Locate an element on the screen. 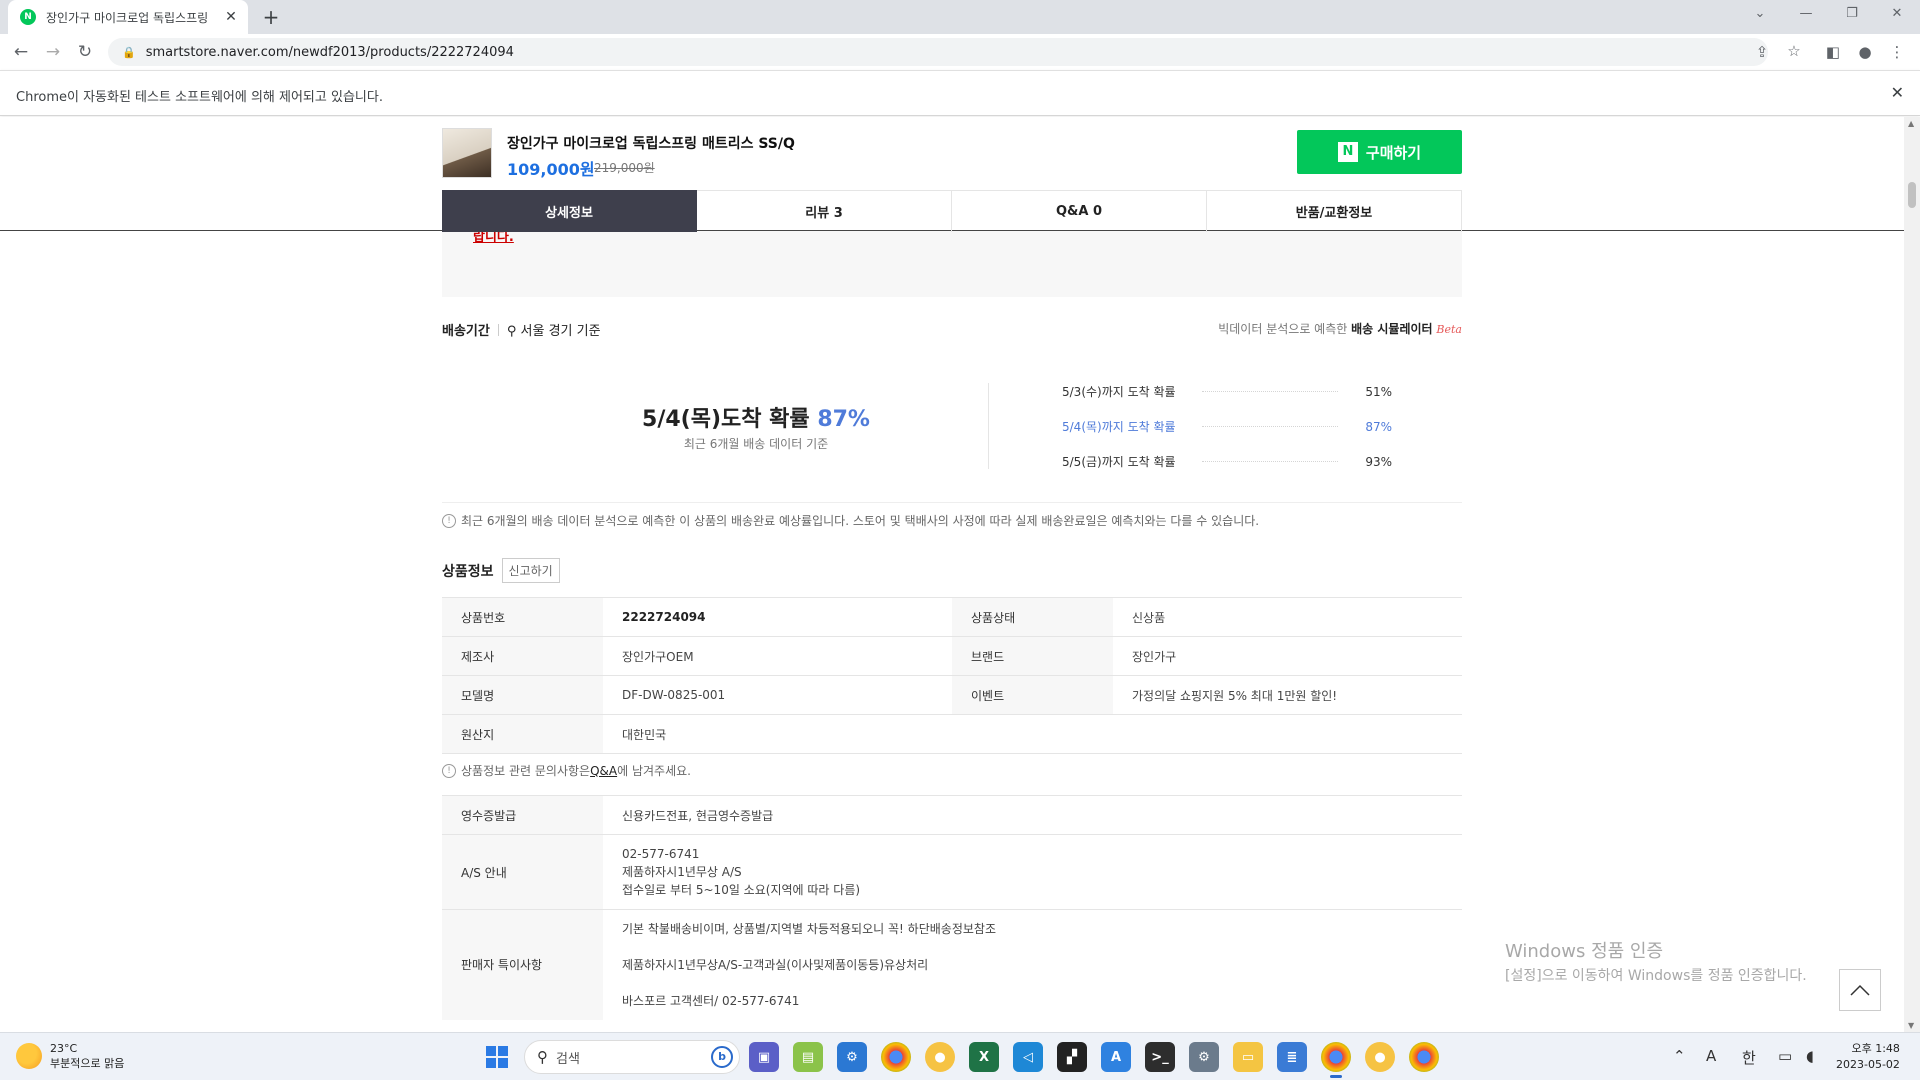  probability-value: 87% is located at coordinates (1378, 426).